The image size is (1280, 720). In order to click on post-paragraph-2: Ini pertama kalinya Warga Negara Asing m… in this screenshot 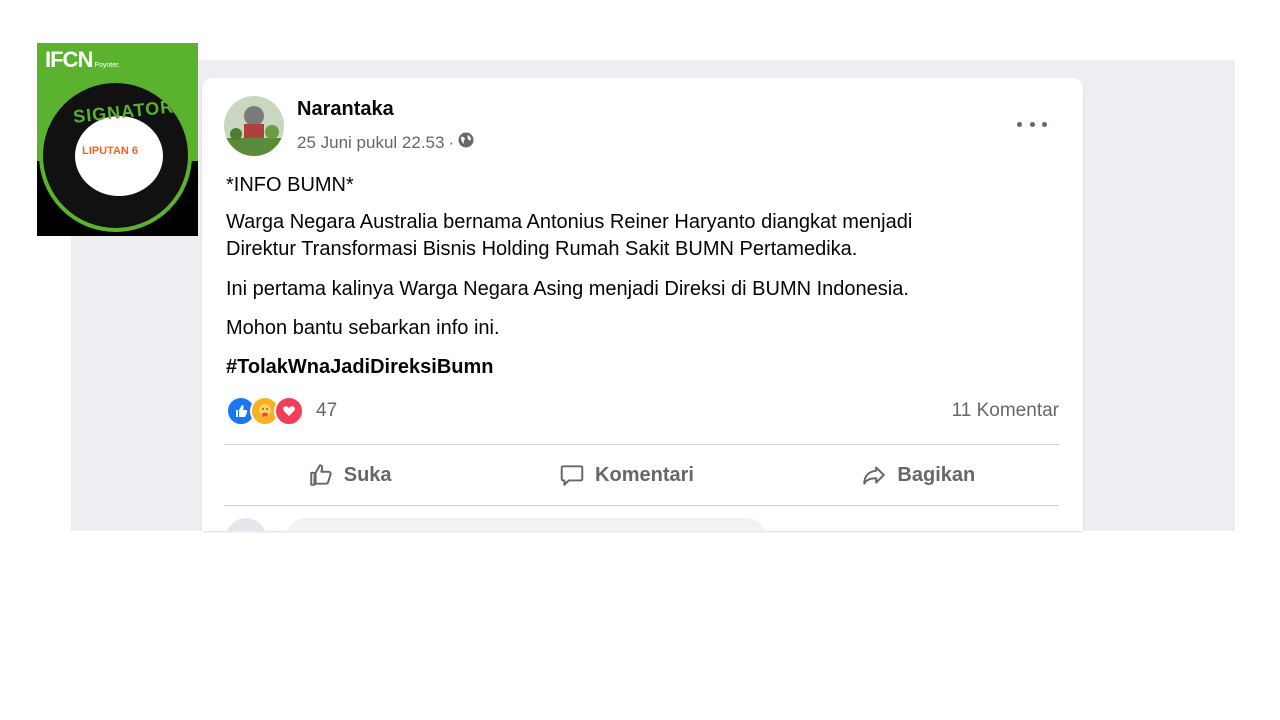, I will do `click(567, 289)`.